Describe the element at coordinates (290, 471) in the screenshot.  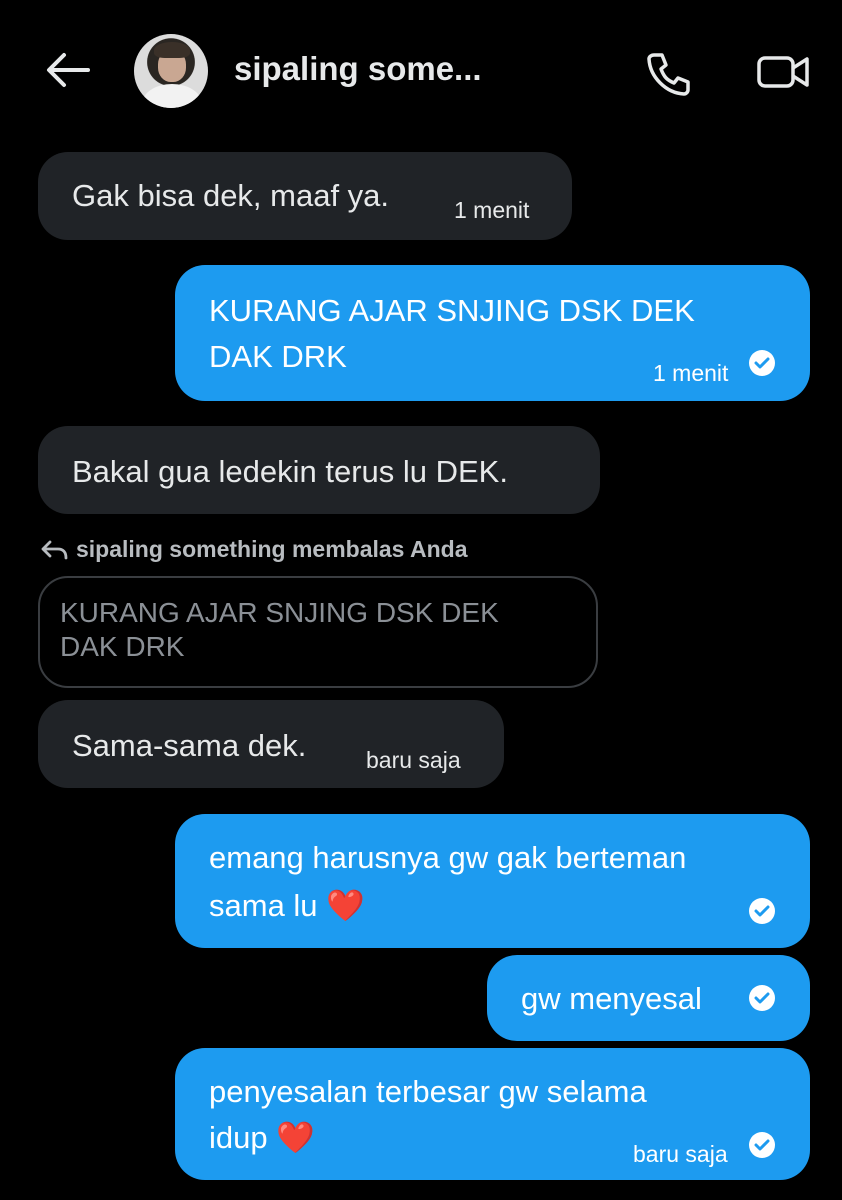
I see `message-text: Bakal gua ledekin terus lu DEK.` at that location.